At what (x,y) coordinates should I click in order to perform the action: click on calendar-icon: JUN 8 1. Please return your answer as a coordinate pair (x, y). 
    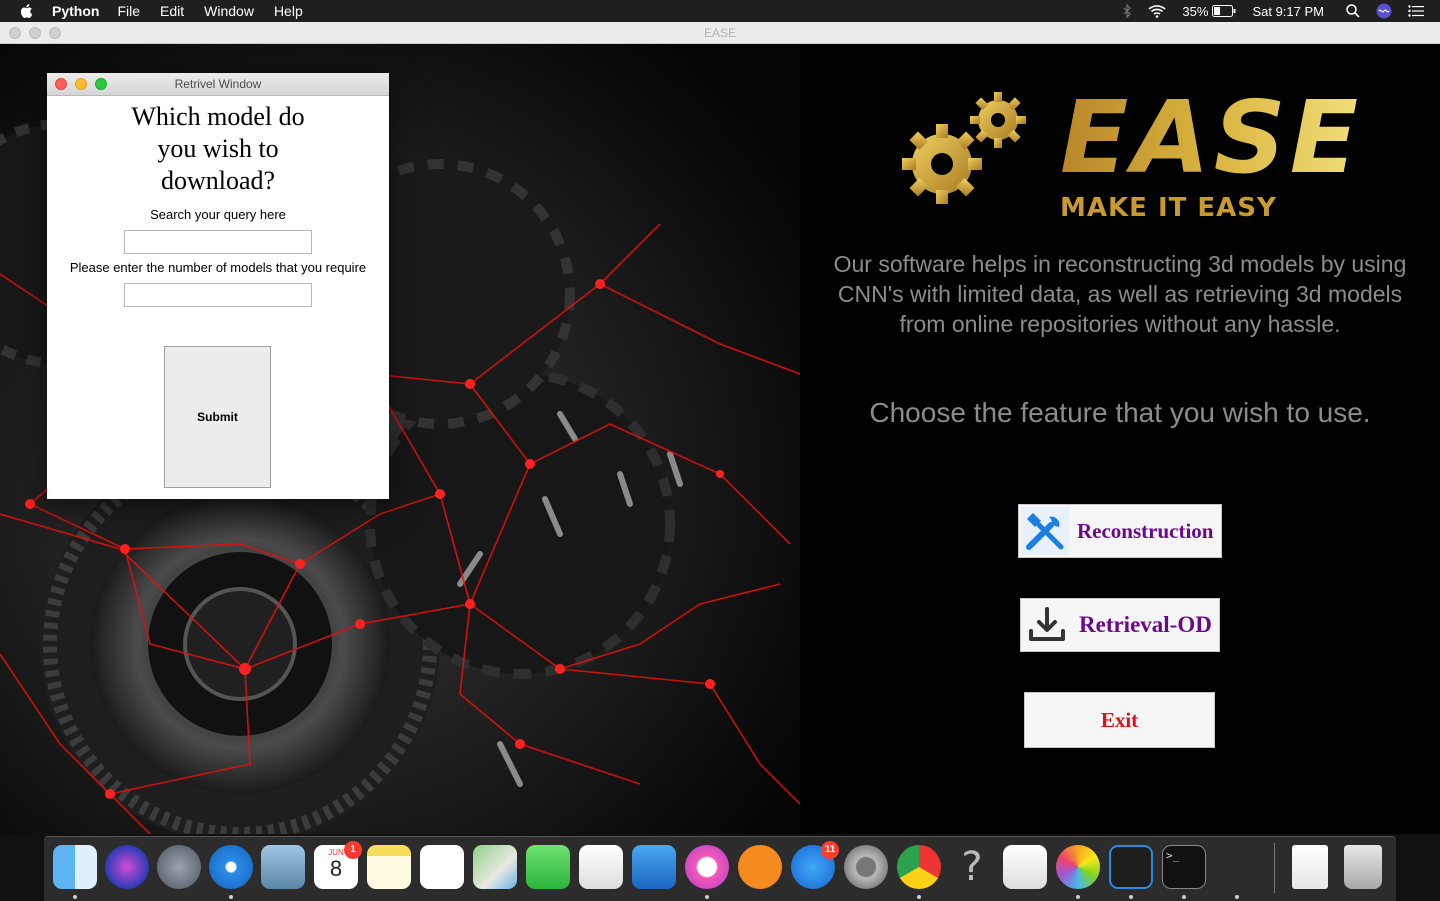
    Looking at the image, I should click on (338, 865).